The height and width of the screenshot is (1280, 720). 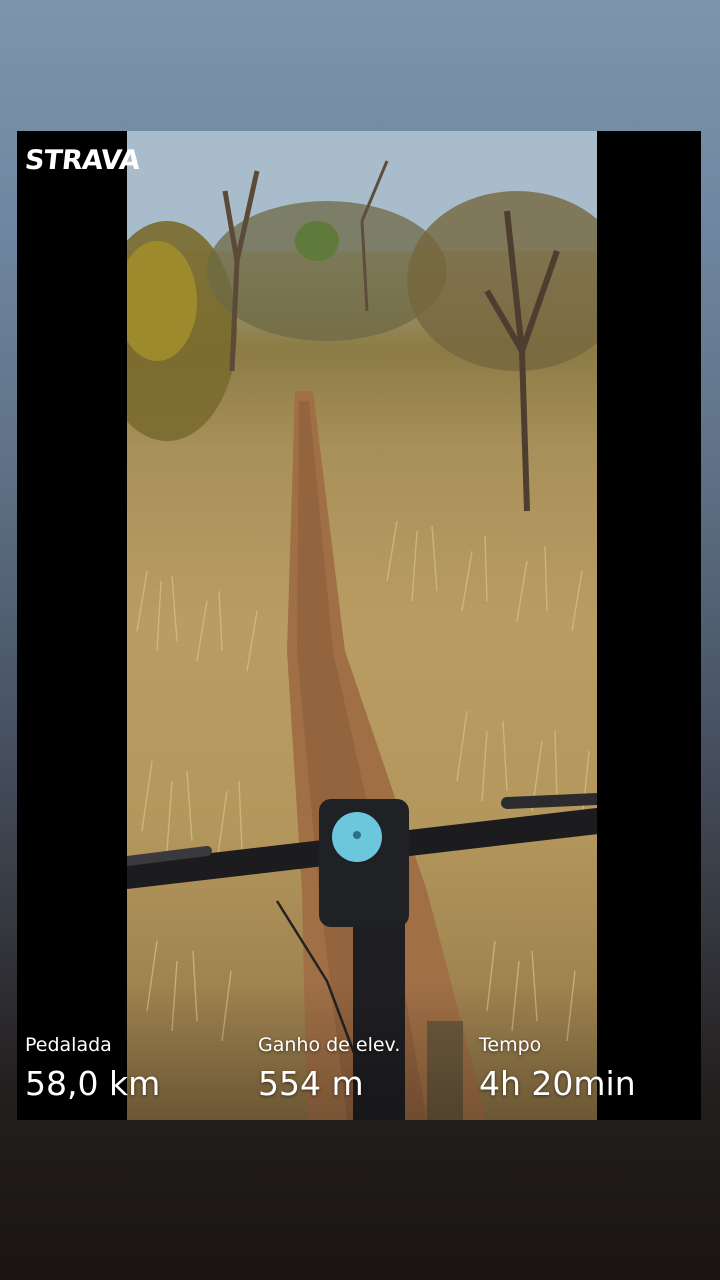 I want to click on stat-time: Tempo 4h 20min, so click(x=557, y=1069).